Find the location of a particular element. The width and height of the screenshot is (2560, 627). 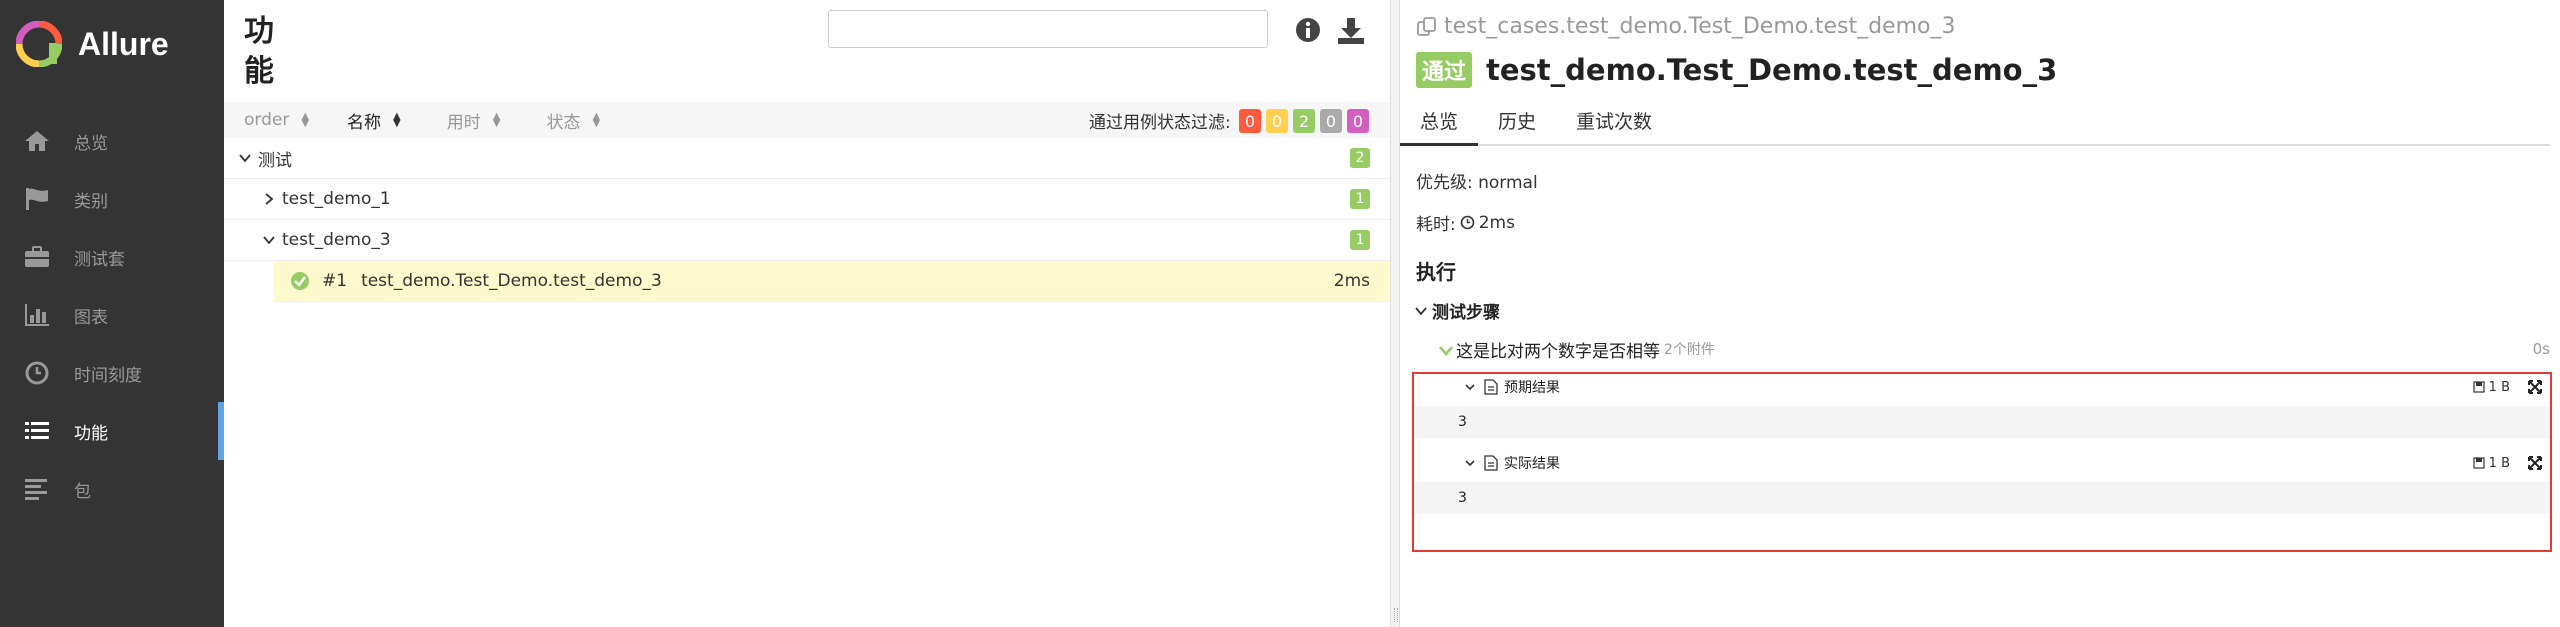

passed-filter-badge: 2 is located at coordinates (1304, 121).